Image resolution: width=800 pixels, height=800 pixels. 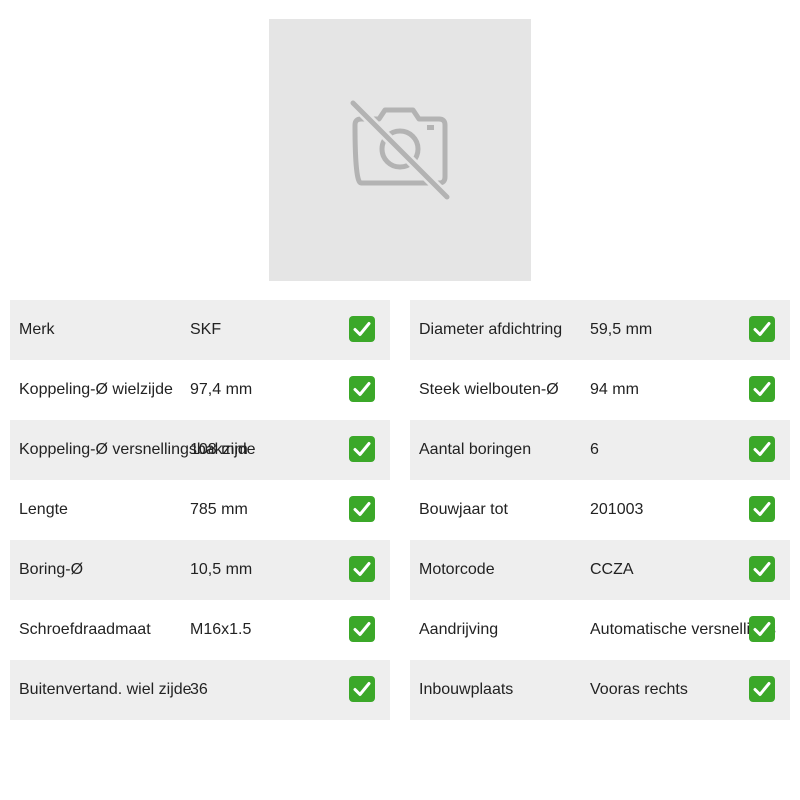 What do you see at coordinates (594, 449) in the screenshot?
I see `spec-value: 6` at bounding box center [594, 449].